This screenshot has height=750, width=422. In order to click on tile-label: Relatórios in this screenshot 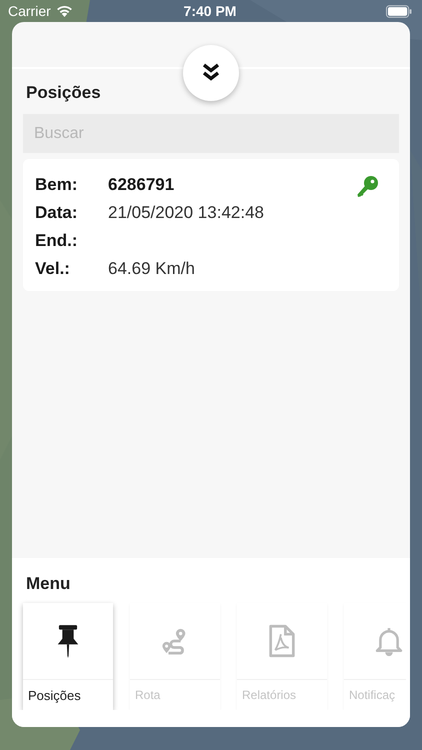, I will do `click(269, 695)`.